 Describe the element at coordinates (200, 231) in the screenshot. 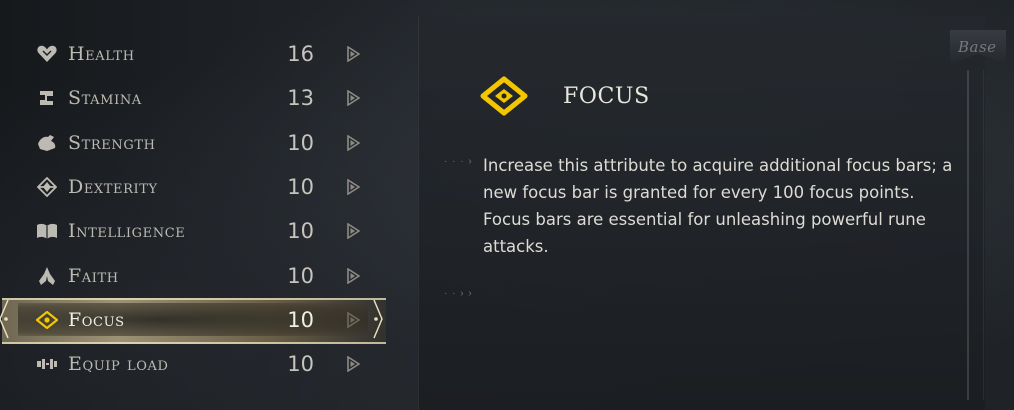

I see `attribute-row-intelligence: Intelligence 10` at that location.